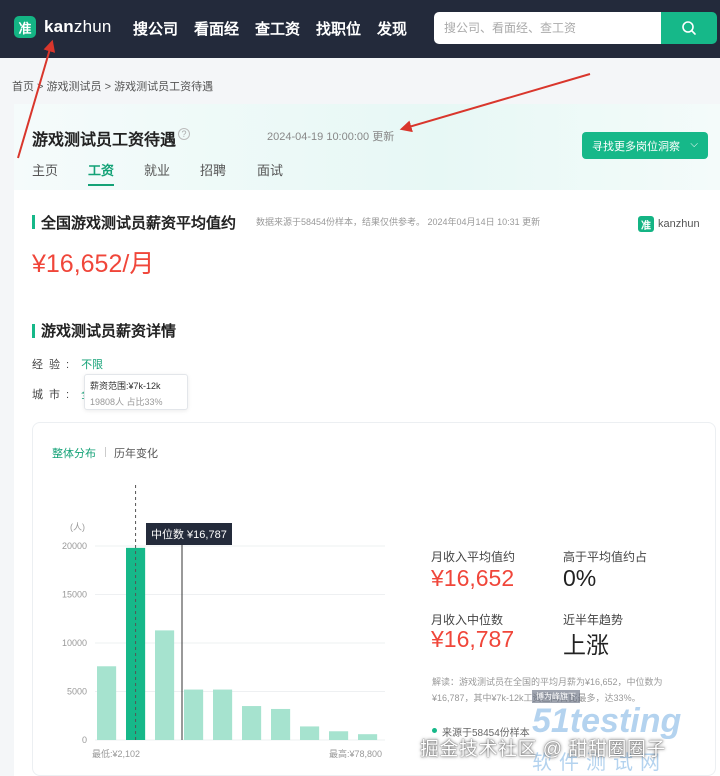  I want to click on above-avg-label: 高于平均值约占, so click(605, 557).